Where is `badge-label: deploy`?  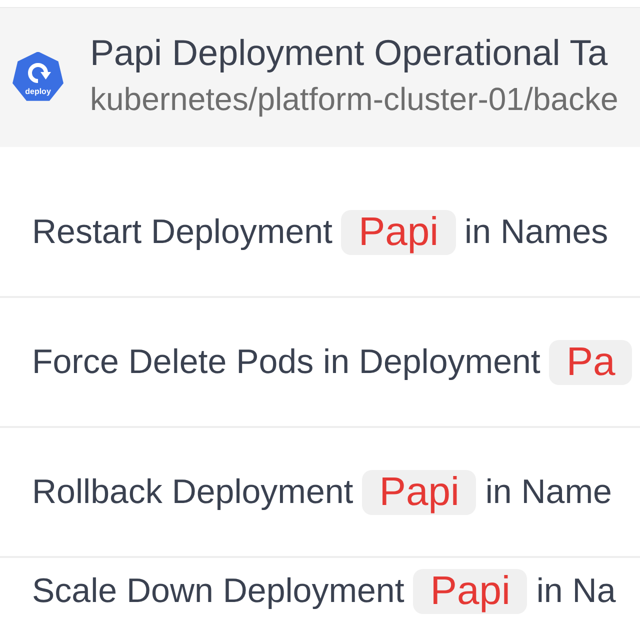
badge-label: deploy is located at coordinates (38, 91).